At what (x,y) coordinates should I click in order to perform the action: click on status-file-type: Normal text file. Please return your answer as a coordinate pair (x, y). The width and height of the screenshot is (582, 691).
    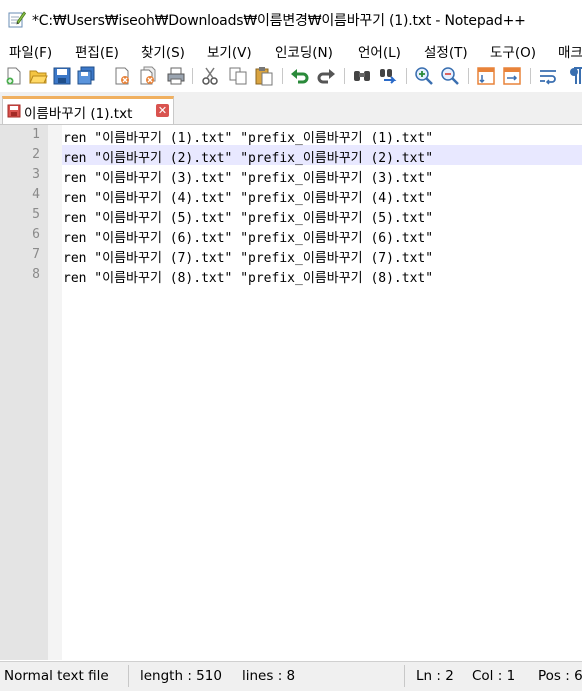
    Looking at the image, I should click on (56, 676).